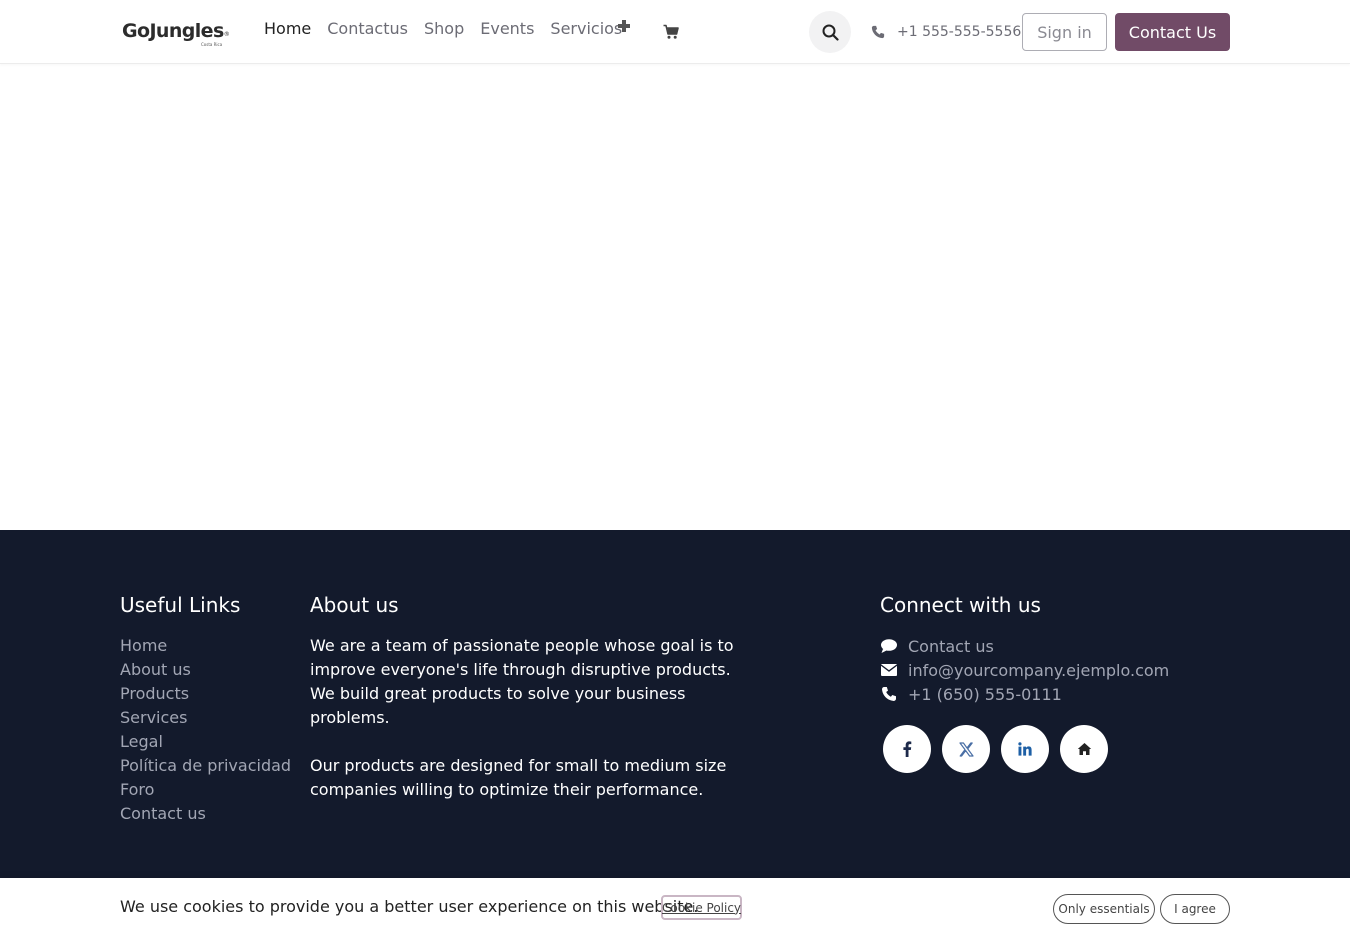  I want to click on connect-email-link: info@yourcompany.ejemplo.com, so click(1024, 670).